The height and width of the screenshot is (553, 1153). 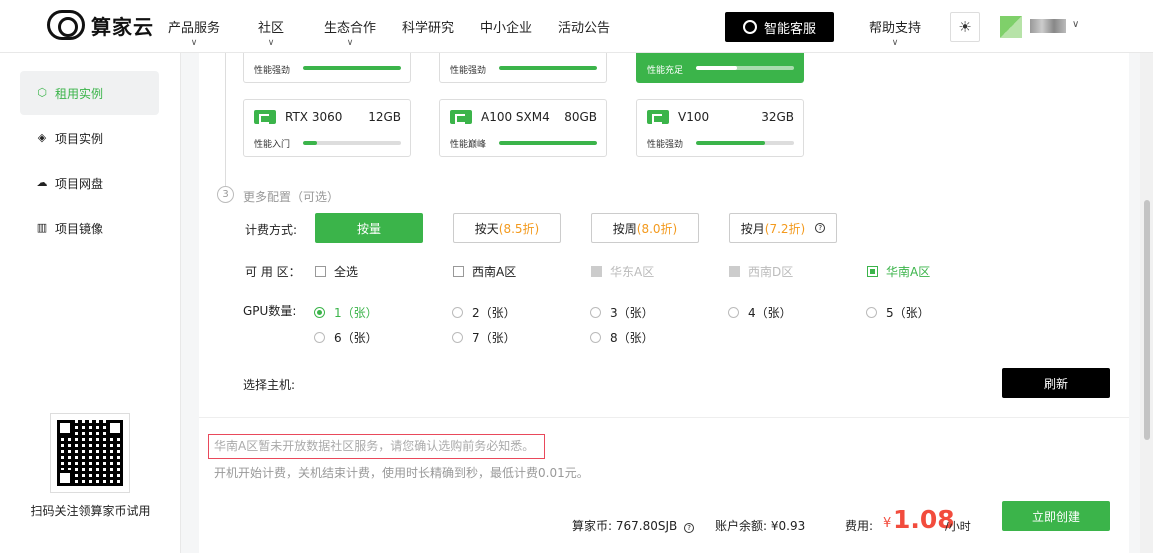 I want to click on region-label: 可 用 区：, so click(x=273, y=272).